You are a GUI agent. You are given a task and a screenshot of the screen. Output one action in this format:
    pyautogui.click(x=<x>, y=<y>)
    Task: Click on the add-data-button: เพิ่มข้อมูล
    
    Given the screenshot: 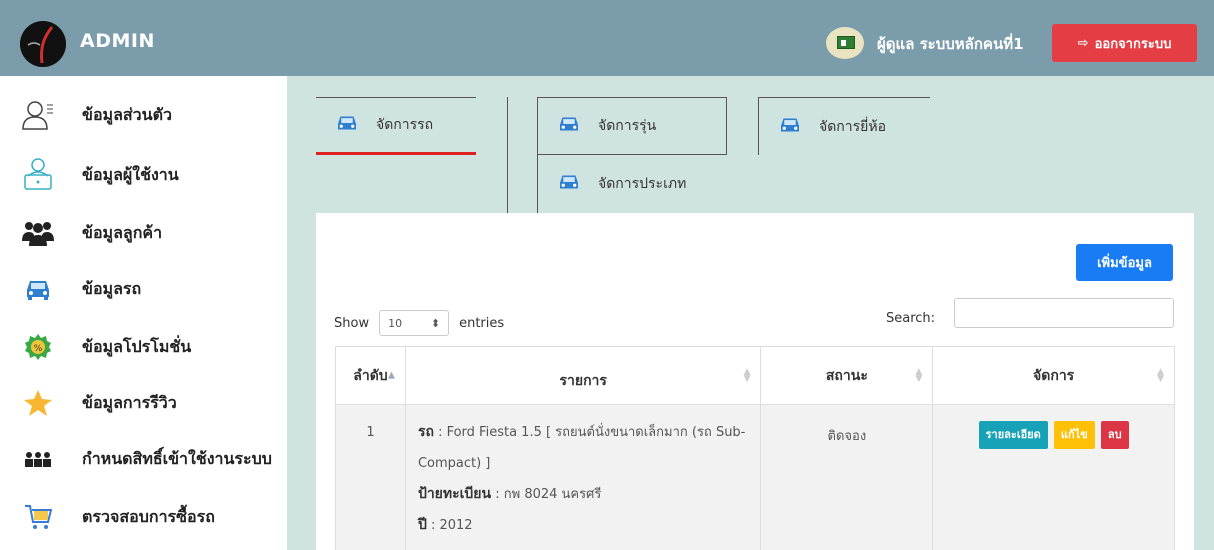 What is the action you would take?
    pyautogui.click(x=1124, y=262)
    